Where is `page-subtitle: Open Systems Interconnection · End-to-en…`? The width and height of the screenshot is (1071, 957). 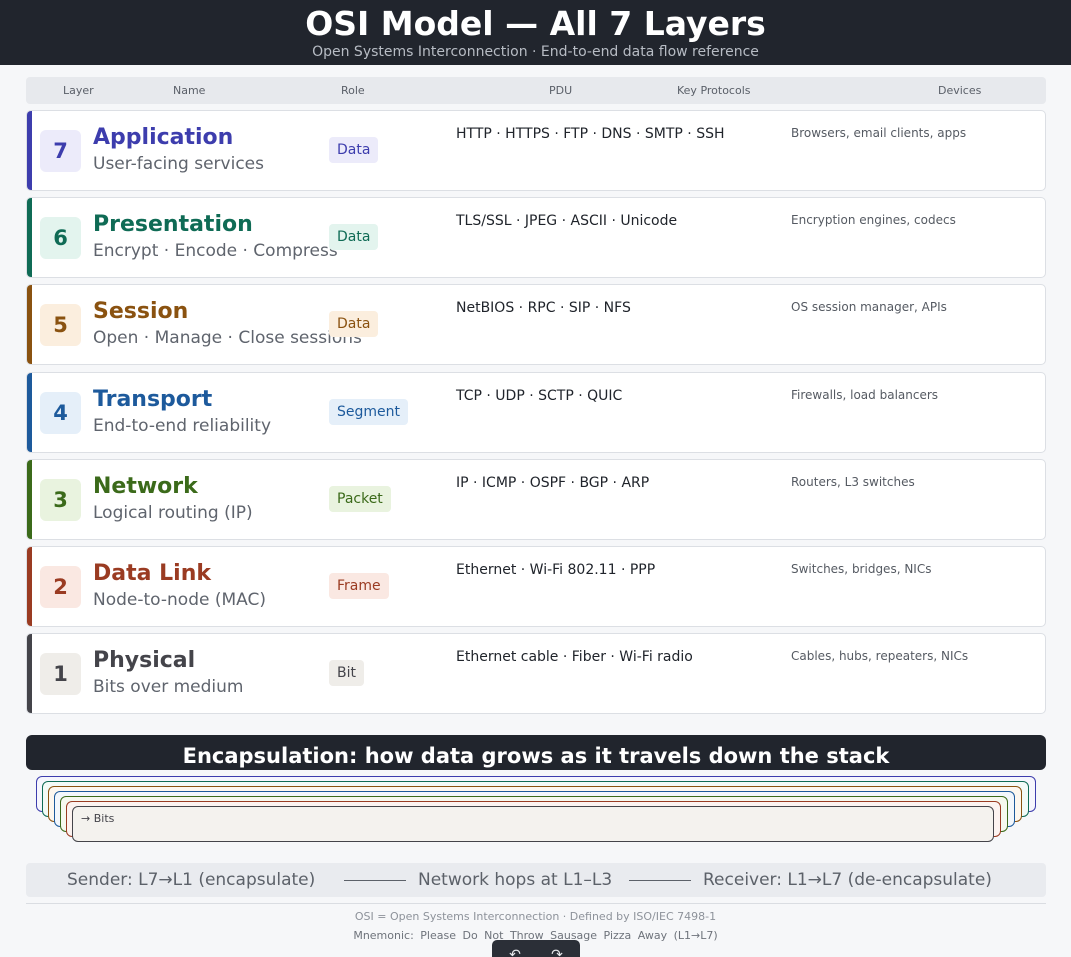
page-subtitle: Open Systems Interconnection · End-to-en… is located at coordinates (535, 52).